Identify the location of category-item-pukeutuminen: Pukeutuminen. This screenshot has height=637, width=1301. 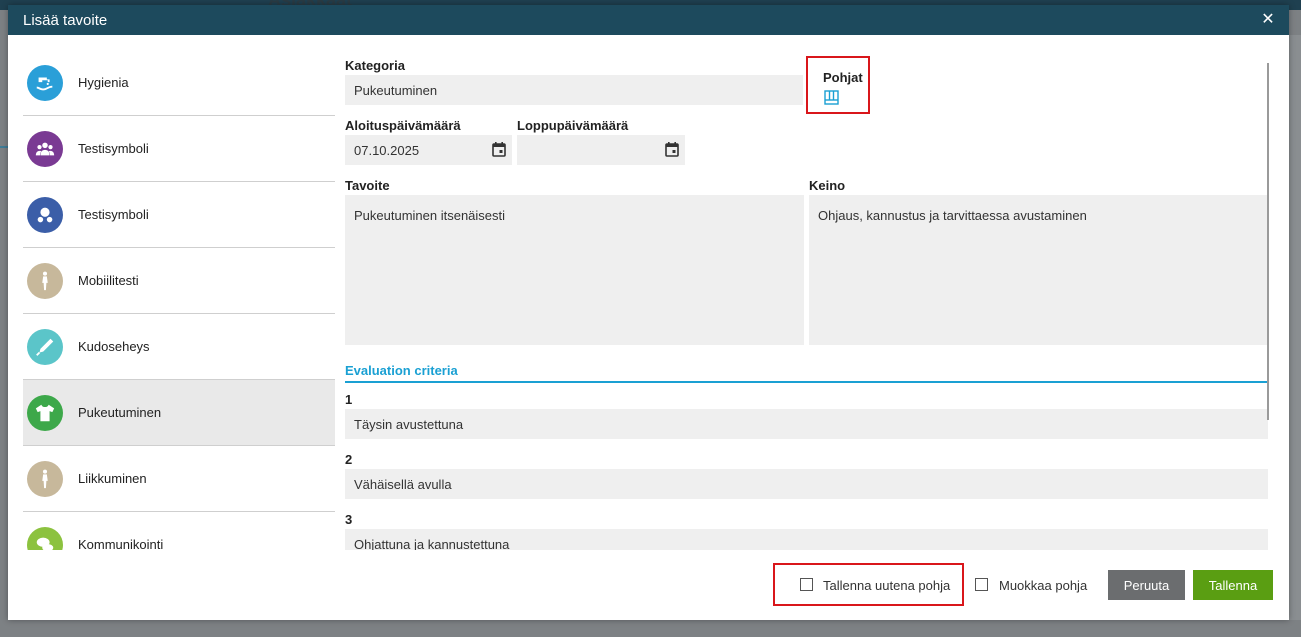
(179, 413).